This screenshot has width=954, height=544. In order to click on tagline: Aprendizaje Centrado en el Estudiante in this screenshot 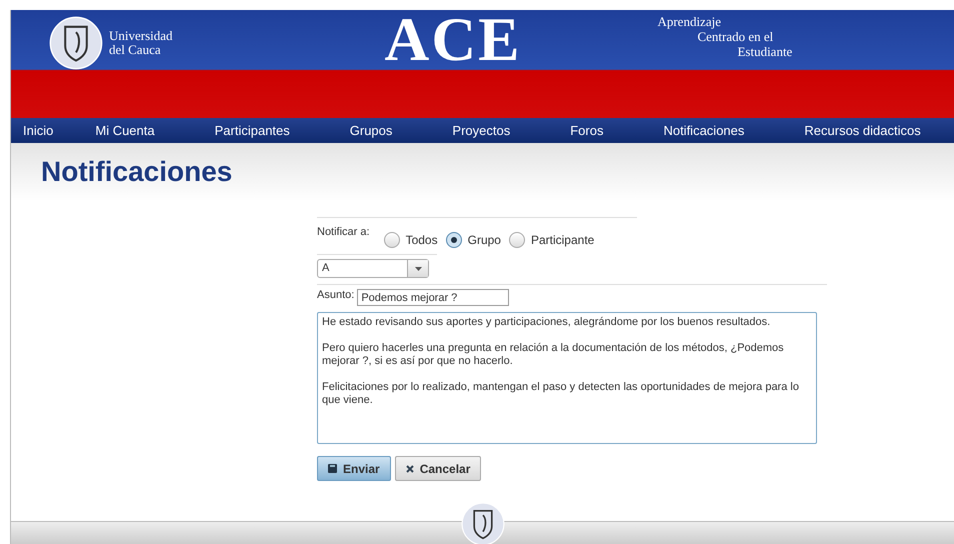, I will do `click(724, 36)`.